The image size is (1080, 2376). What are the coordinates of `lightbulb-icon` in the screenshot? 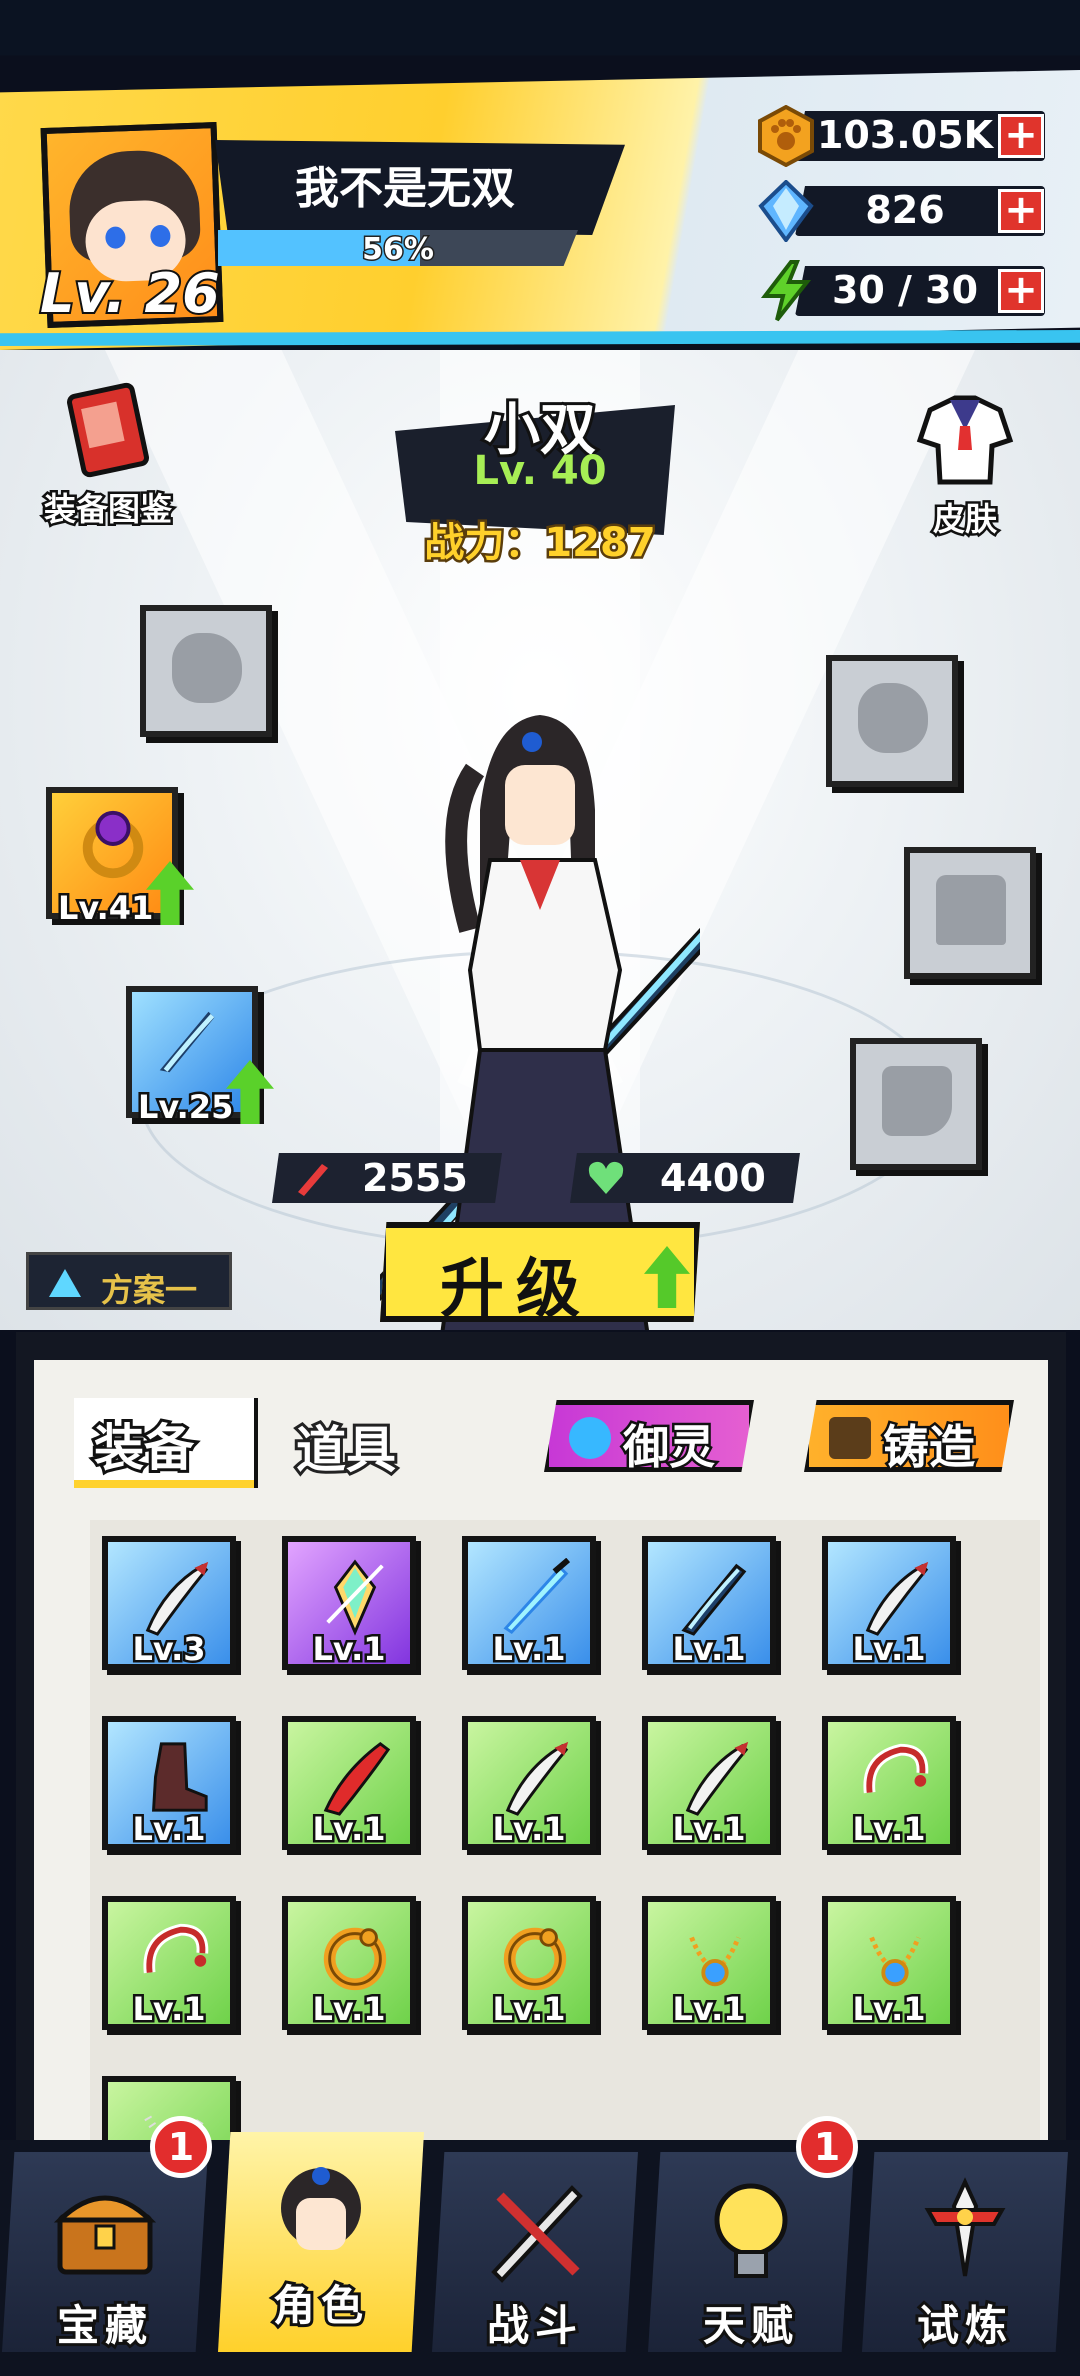 It's located at (751, 2230).